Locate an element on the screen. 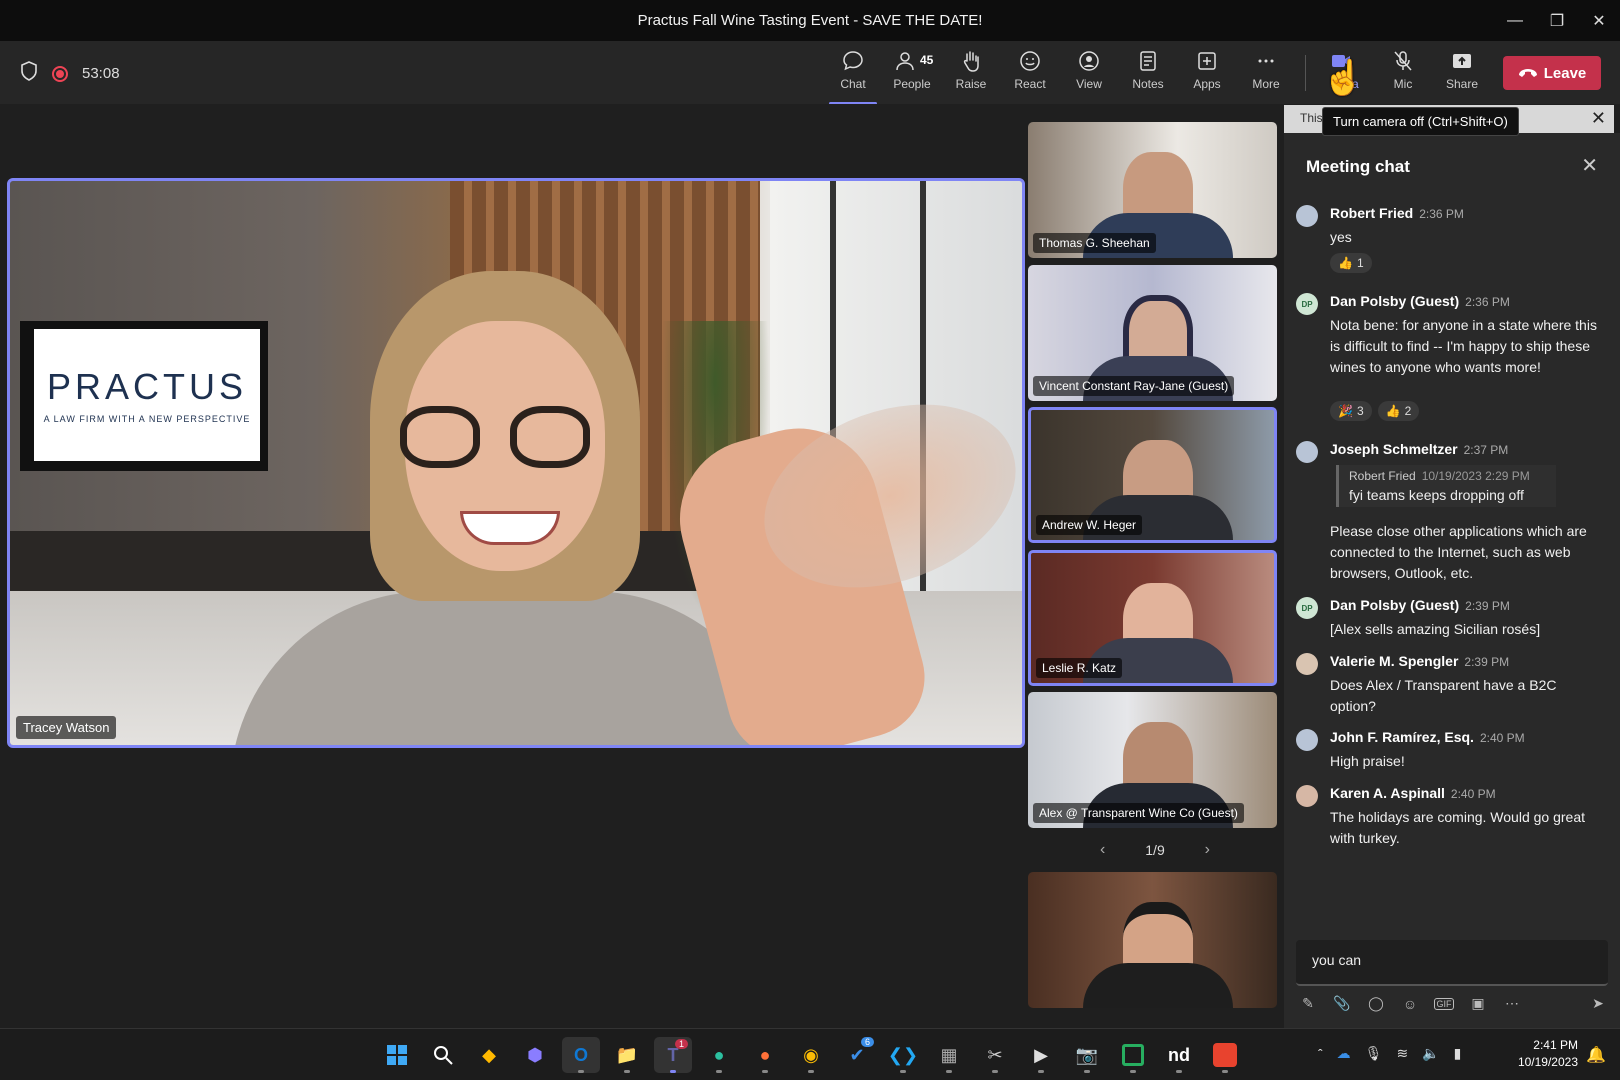  chat-button: Chat is located at coordinates (853, 77).